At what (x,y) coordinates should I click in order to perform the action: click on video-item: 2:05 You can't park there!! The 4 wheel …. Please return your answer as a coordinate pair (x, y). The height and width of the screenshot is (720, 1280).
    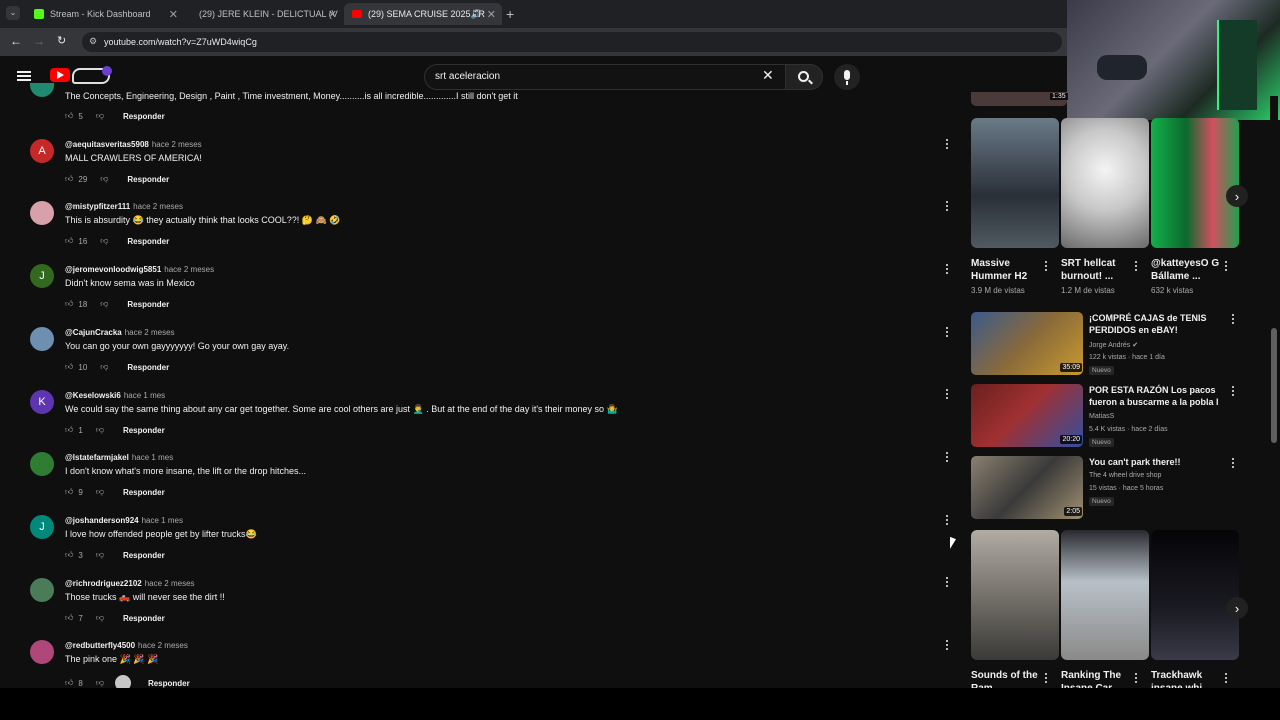
    Looking at the image, I should click on (1116, 488).